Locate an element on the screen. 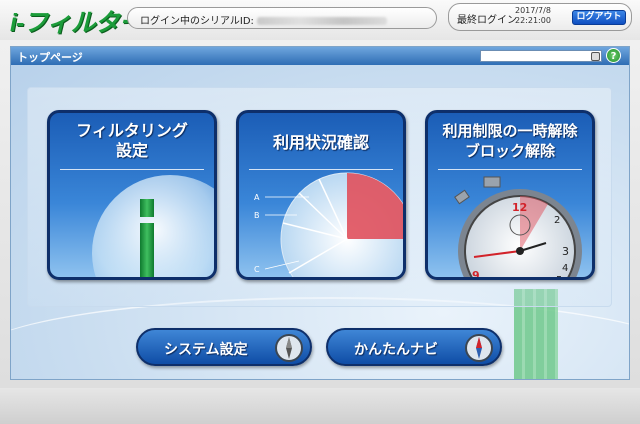  last-login-box: 最終ログイン 2017/7/8 22:21:00 ログアウト is located at coordinates (540, 17).